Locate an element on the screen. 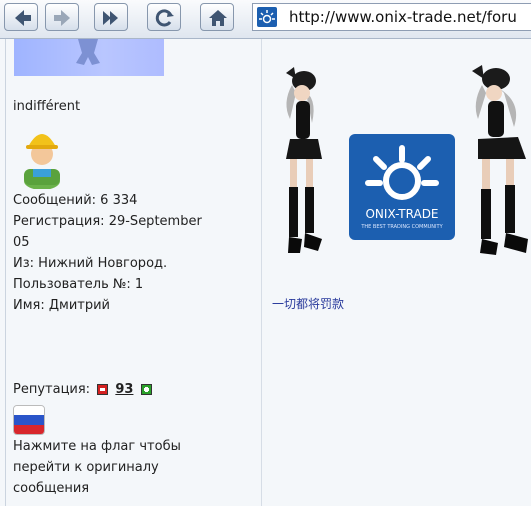  logo-text: ONIX-TRADE is located at coordinates (401, 214).